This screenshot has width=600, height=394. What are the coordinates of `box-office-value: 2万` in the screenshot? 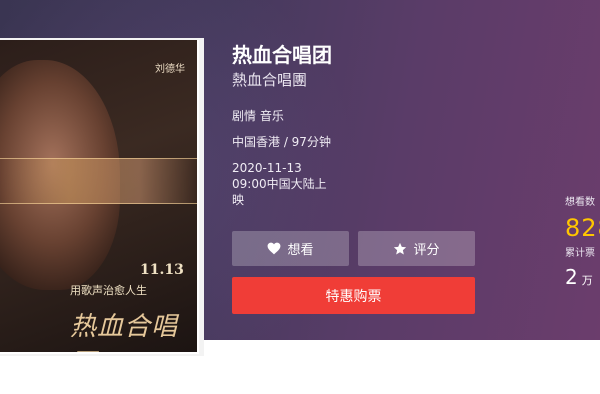 It's located at (582, 279).